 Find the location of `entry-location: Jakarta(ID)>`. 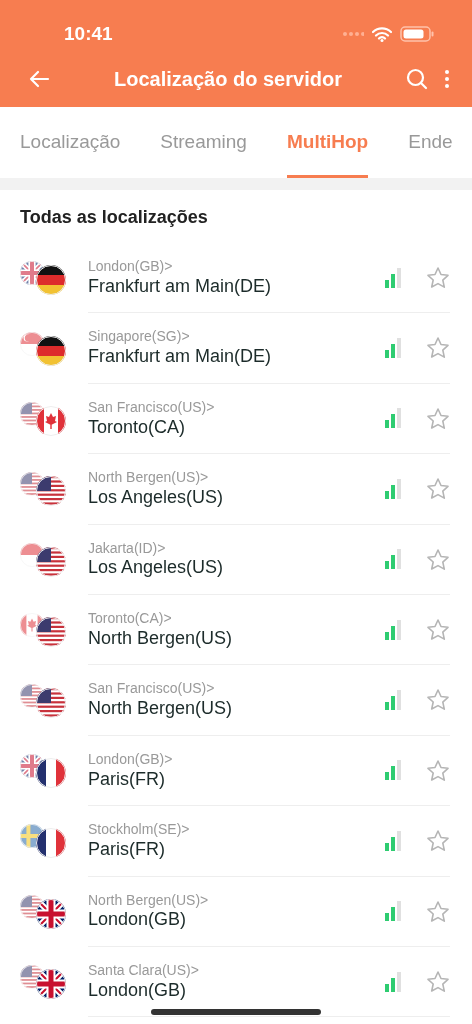

entry-location: Jakarta(ID)> is located at coordinates (127, 548).